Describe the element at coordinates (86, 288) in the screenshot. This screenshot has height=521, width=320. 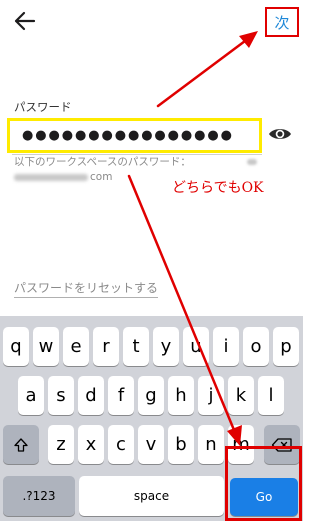
I see `reset-password-link: パスワードをリセットする` at that location.